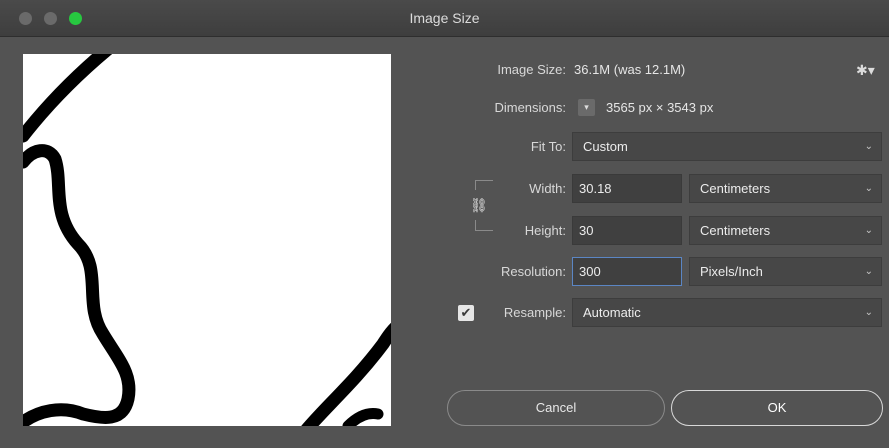 The height and width of the screenshot is (448, 889). What do you see at coordinates (548, 146) in the screenshot?
I see `fit-to-label: Fit To:` at bounding box center [548, 146].